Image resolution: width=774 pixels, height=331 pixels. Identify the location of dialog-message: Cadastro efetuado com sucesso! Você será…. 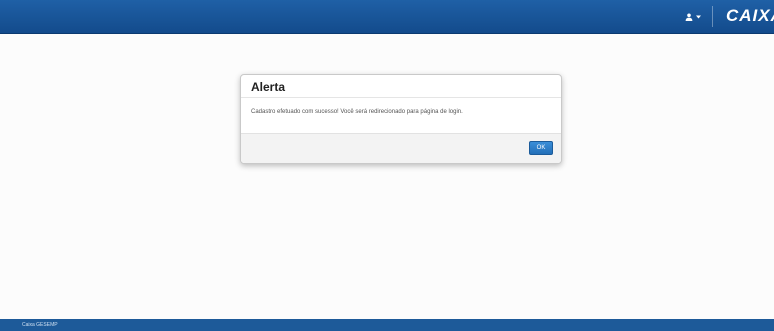
(357, 112).